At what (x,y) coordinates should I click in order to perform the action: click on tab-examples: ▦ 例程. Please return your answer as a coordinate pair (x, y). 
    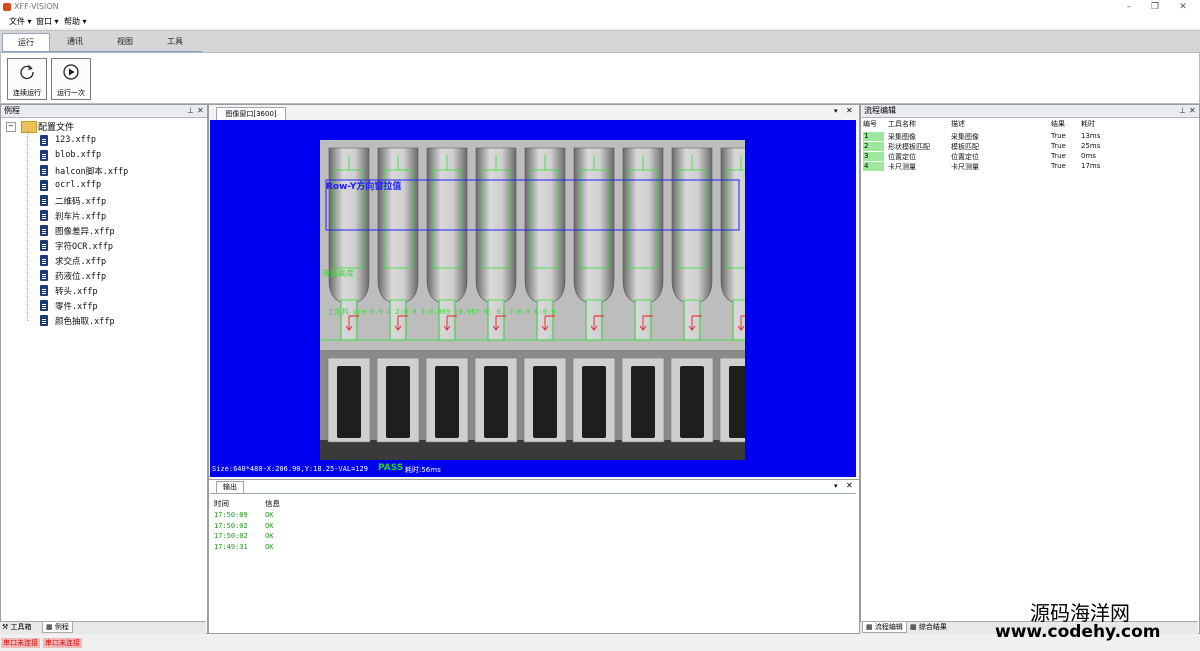
    Looking at the image, I should click on (57, 627).